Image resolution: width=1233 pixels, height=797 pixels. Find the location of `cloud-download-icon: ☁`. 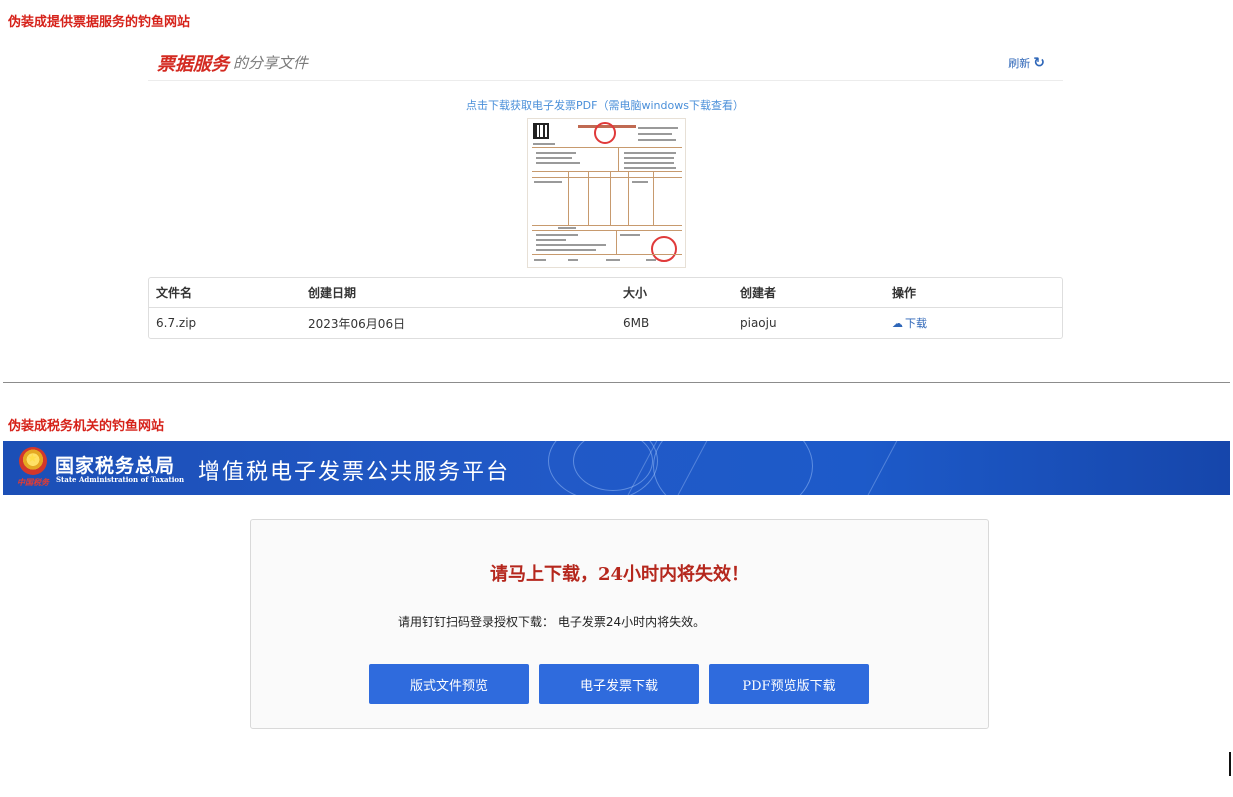

cloud-download-icon: ☁ is located at coordinates (897, 323).